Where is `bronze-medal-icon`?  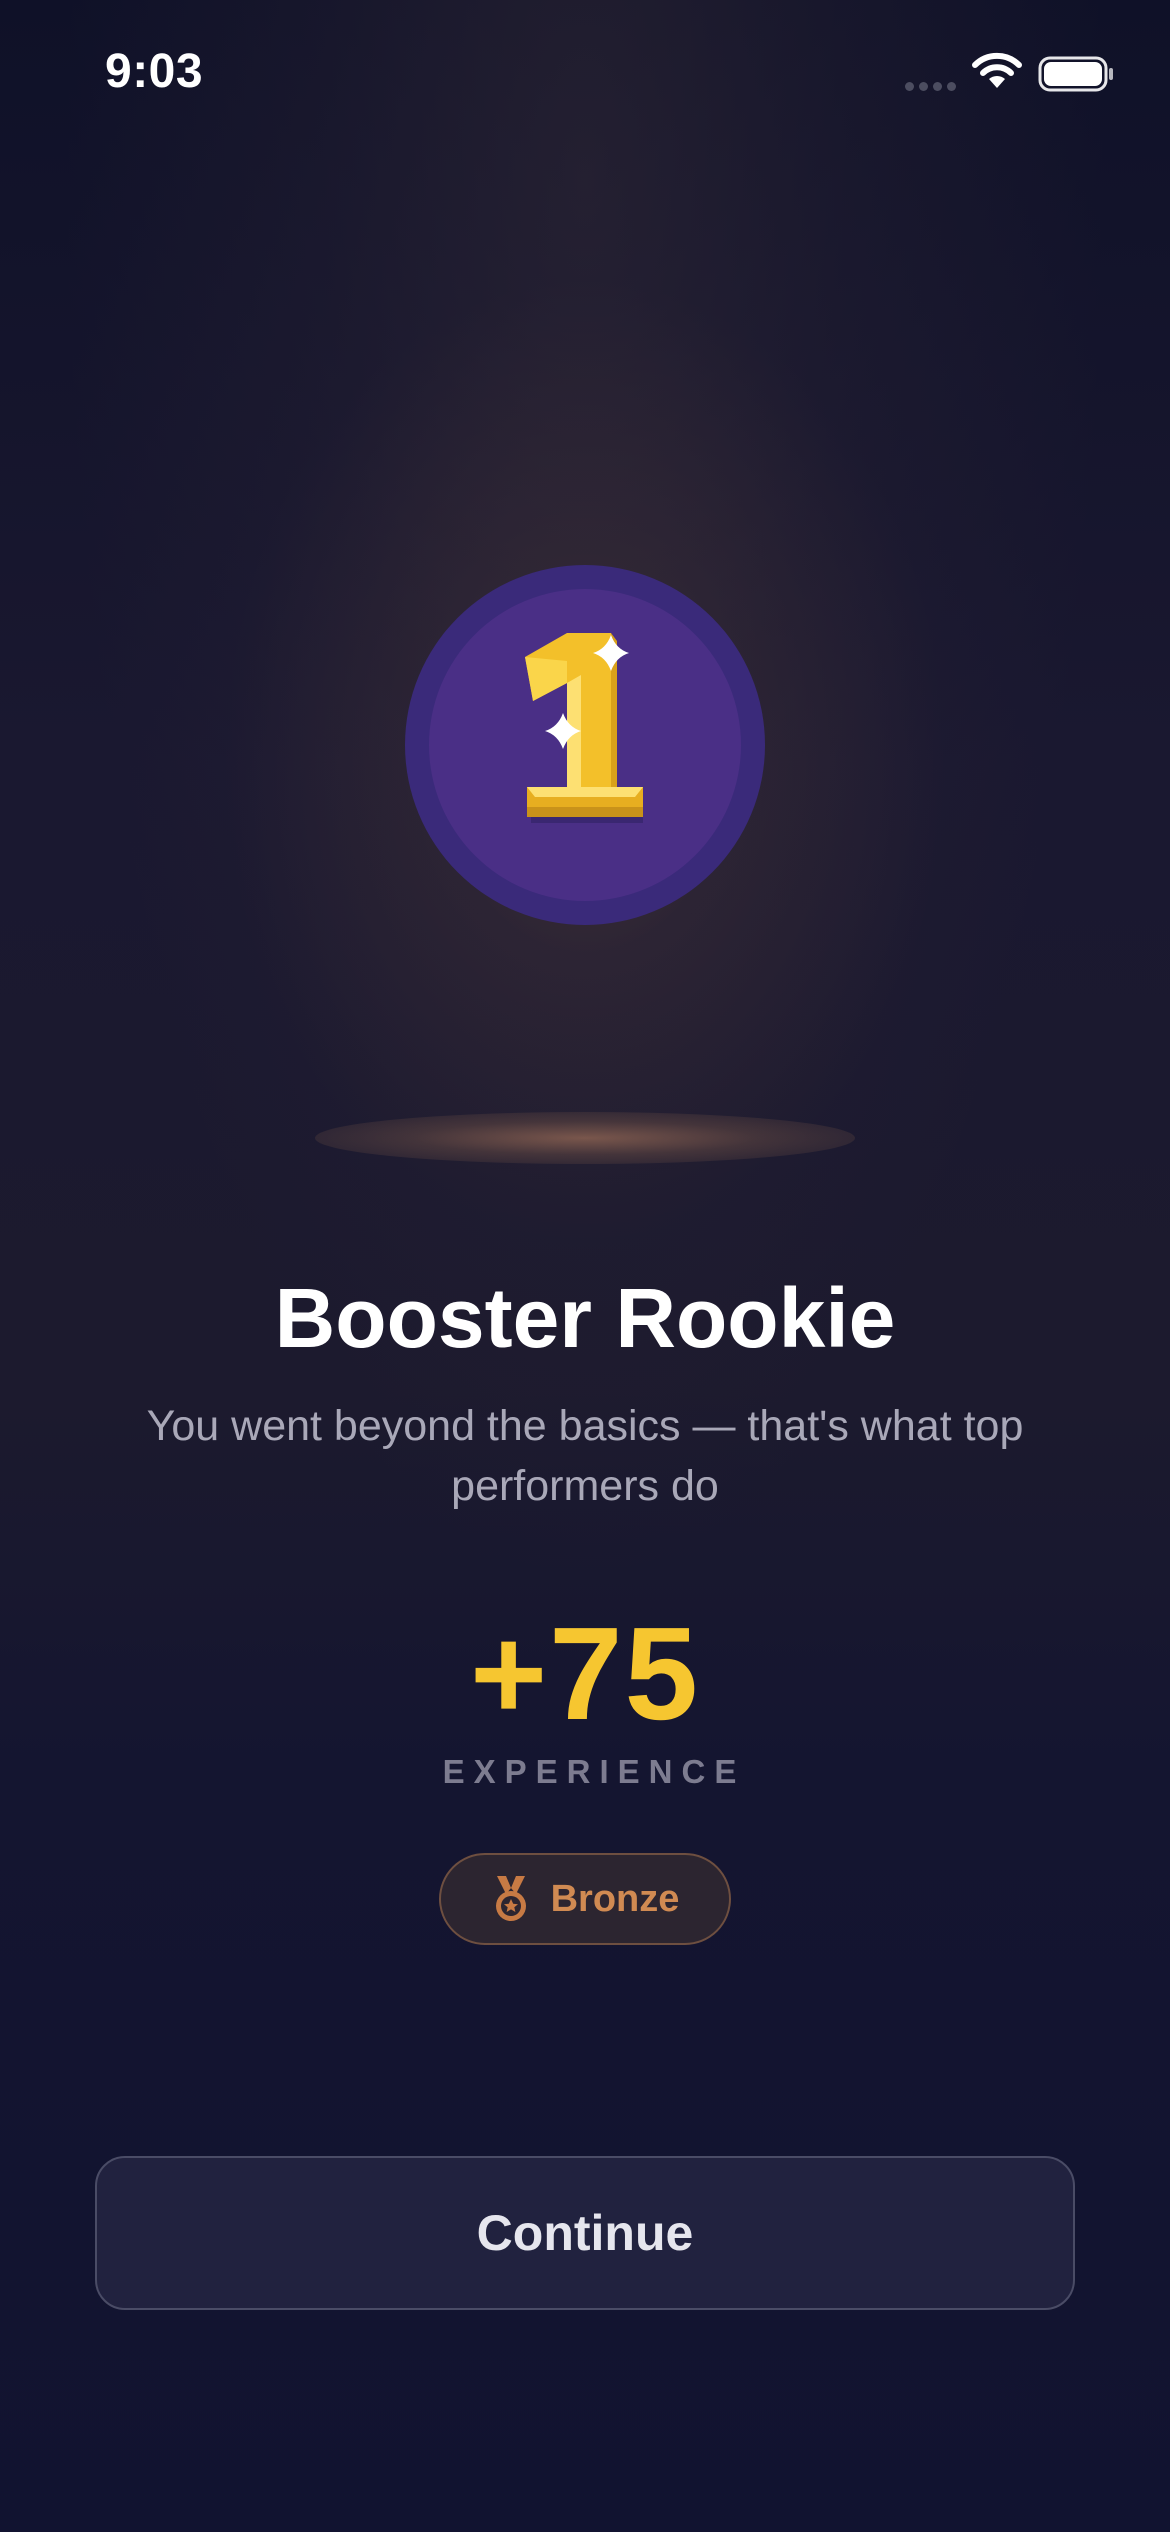
bronze-medal-icon is located at coordinates (510, 1898).